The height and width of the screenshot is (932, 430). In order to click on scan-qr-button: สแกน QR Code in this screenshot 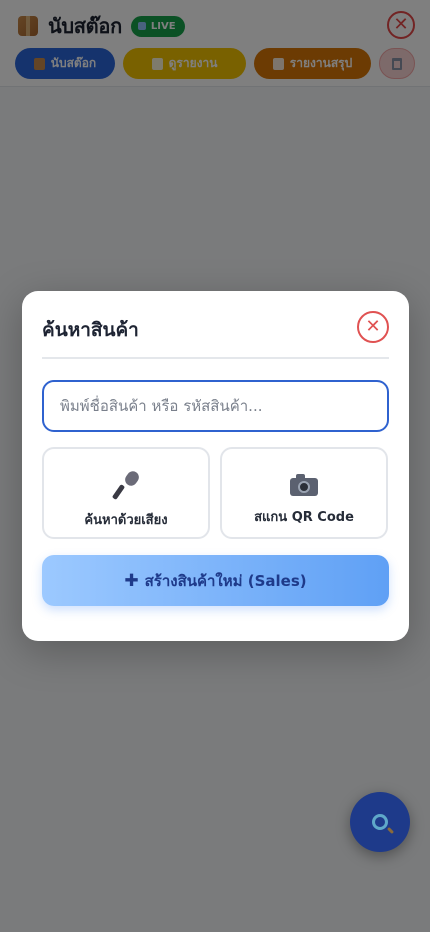, I will do `click(304, 493)`.